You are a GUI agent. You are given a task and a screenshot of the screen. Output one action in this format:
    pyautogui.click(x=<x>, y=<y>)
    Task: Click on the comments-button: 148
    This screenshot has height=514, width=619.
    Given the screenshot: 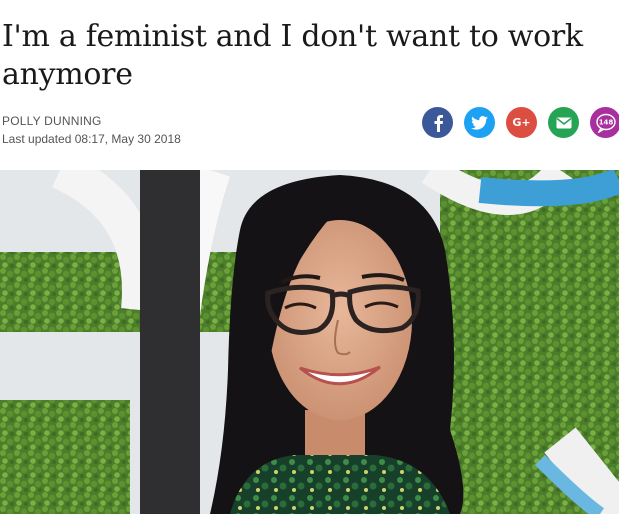 What is the action you would take?
    pyautogui.click(x=604, y=122)
    